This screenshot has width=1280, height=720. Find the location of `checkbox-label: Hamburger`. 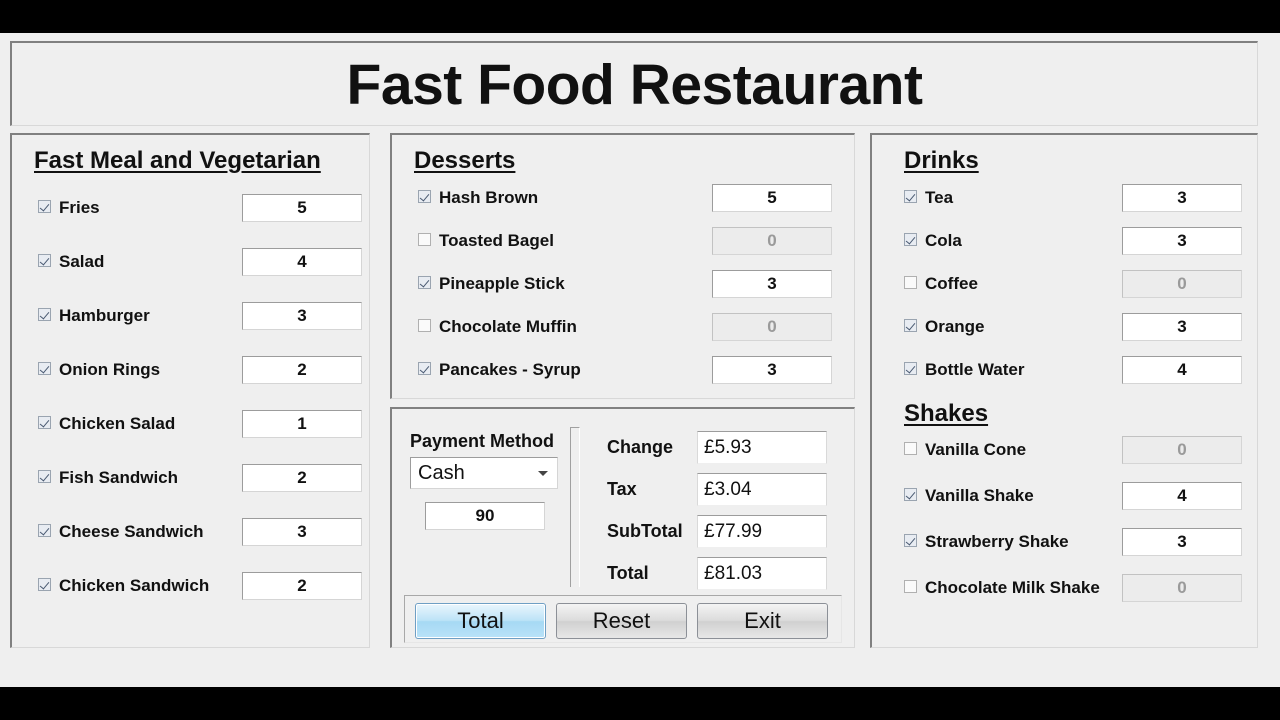

checkbox-label: Hamburger is located at coordinates (104, 315).